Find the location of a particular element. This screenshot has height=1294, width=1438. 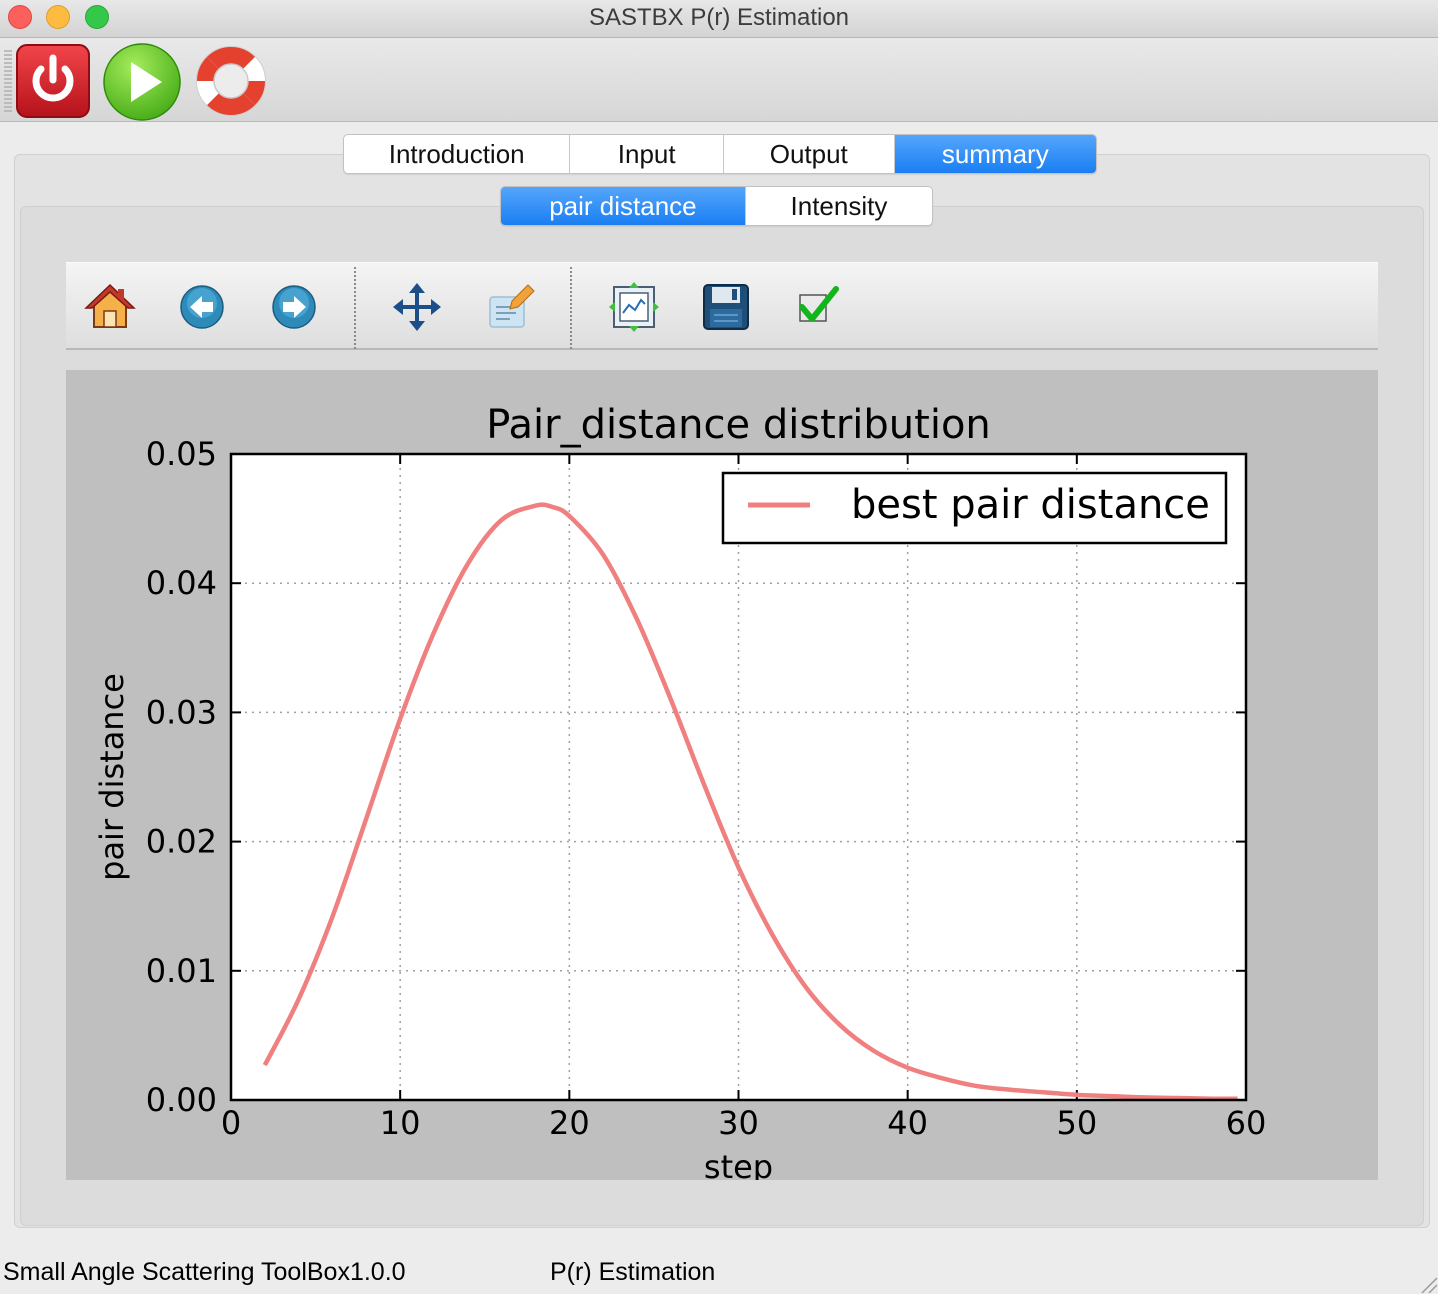

back-arrow-icon is located at coordinates (202, 307).